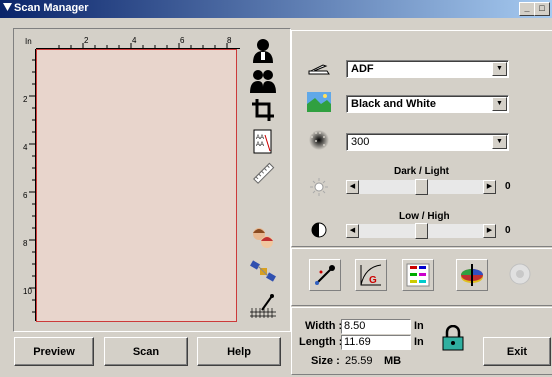  I want to click on size-value: 25.59, so click(359, 361).